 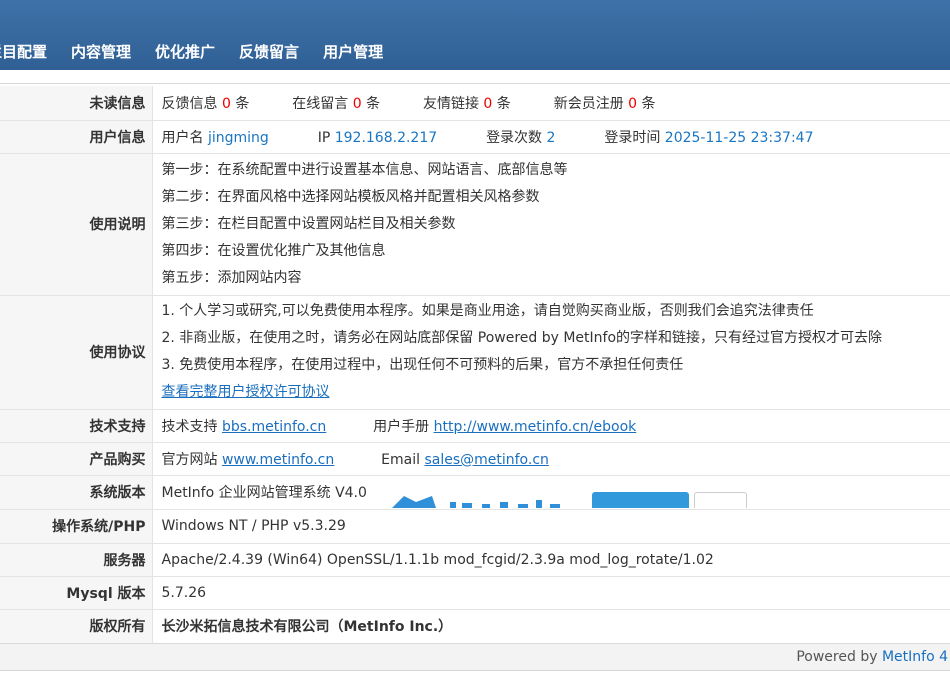 What do you see at coordinates (238, 137) in the screenshot?
I see `username-value: jingming` at bounding box center [238, 137].